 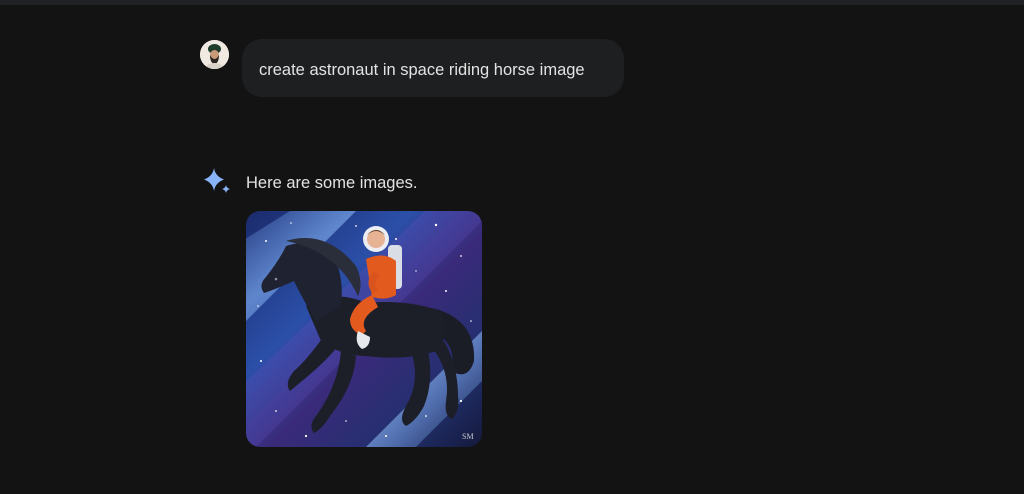 I want to click on user-avatar, so click(x=214, y=54).